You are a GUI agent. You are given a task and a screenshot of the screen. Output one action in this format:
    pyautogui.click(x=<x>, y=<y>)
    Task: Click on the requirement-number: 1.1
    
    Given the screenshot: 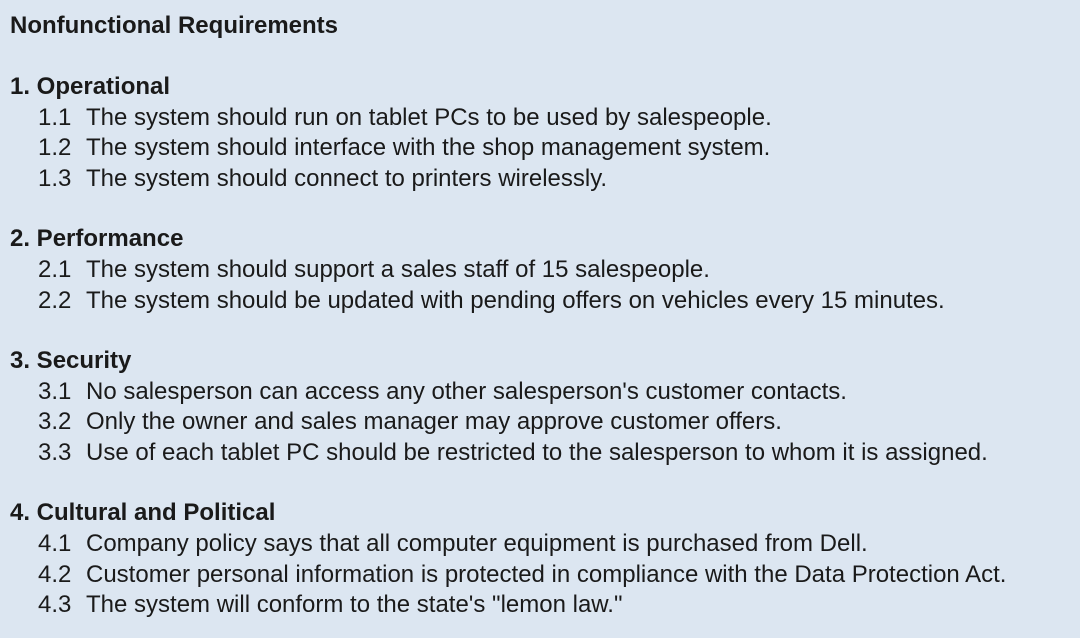 What is the action you would take?
    pyautogui.click(x=55, y=117)
    